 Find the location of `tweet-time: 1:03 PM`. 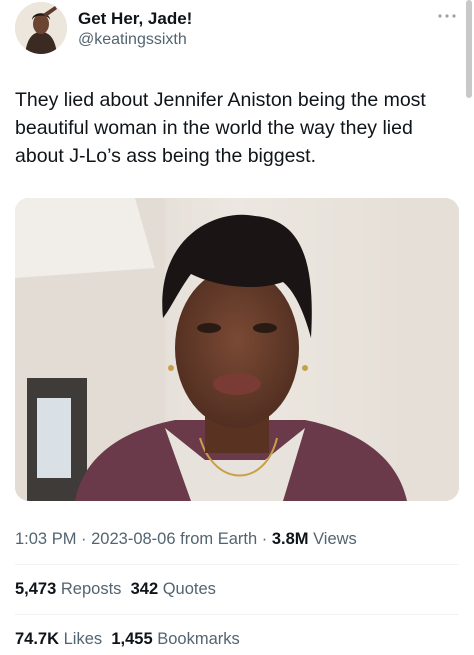

tweet-time: 1:03 PM is located at coordinates (45, 539).